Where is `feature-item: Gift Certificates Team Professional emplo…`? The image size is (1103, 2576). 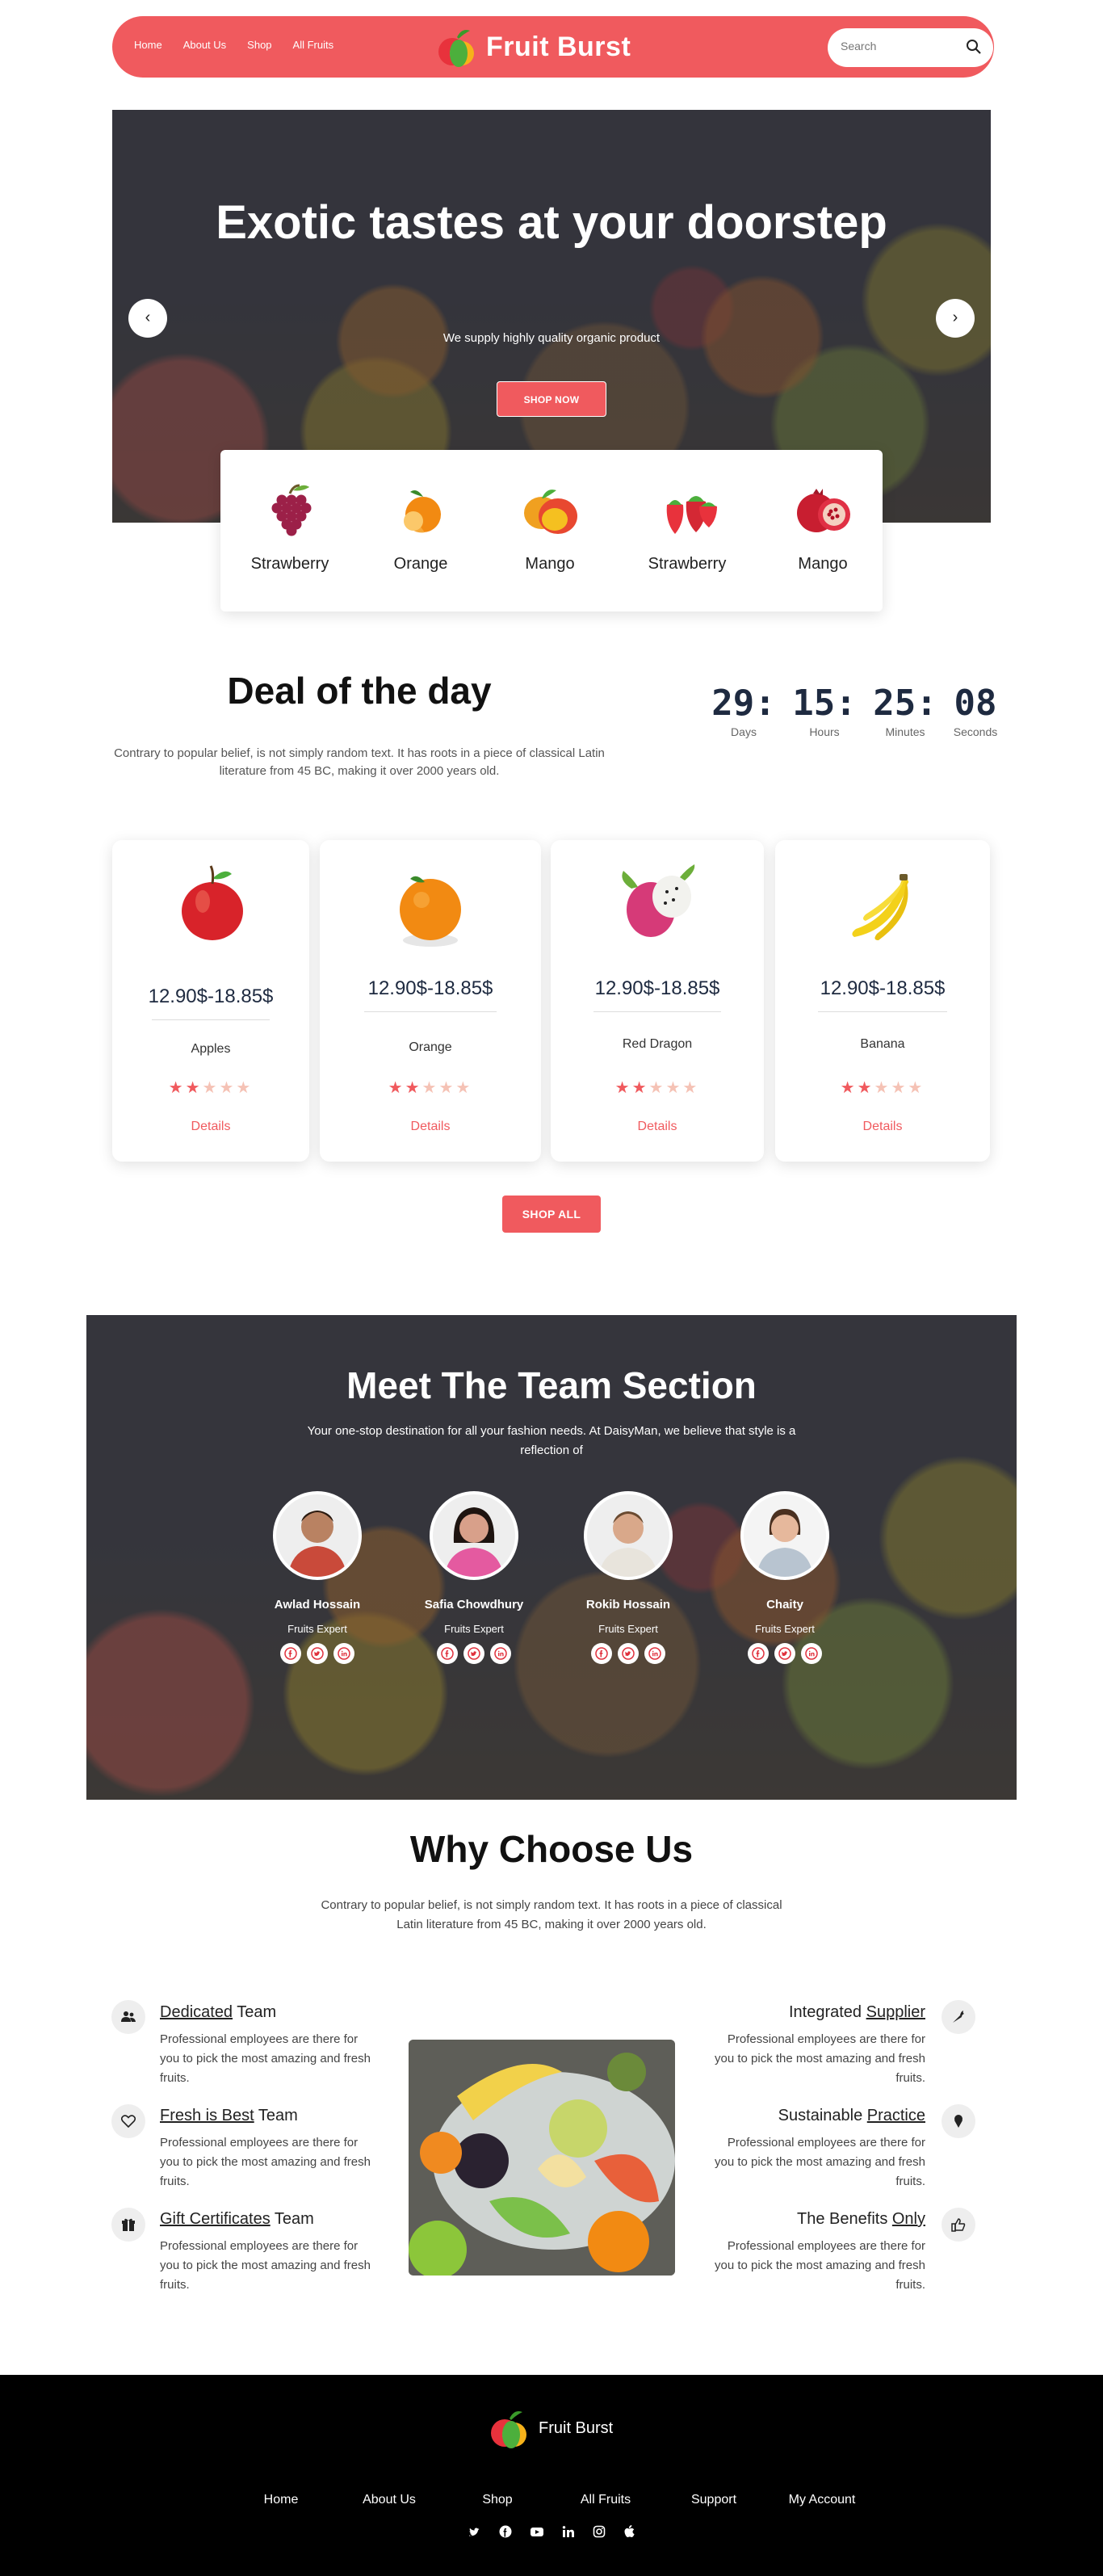
feature-item: Gift Certificates Team Professional emplo… is located at coordinates (269, 2252).